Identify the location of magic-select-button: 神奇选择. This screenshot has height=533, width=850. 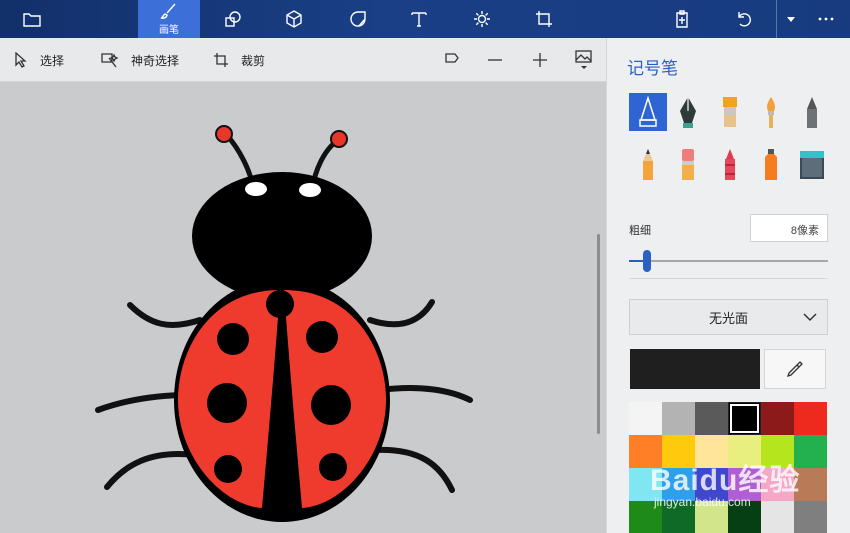
(140, 60).